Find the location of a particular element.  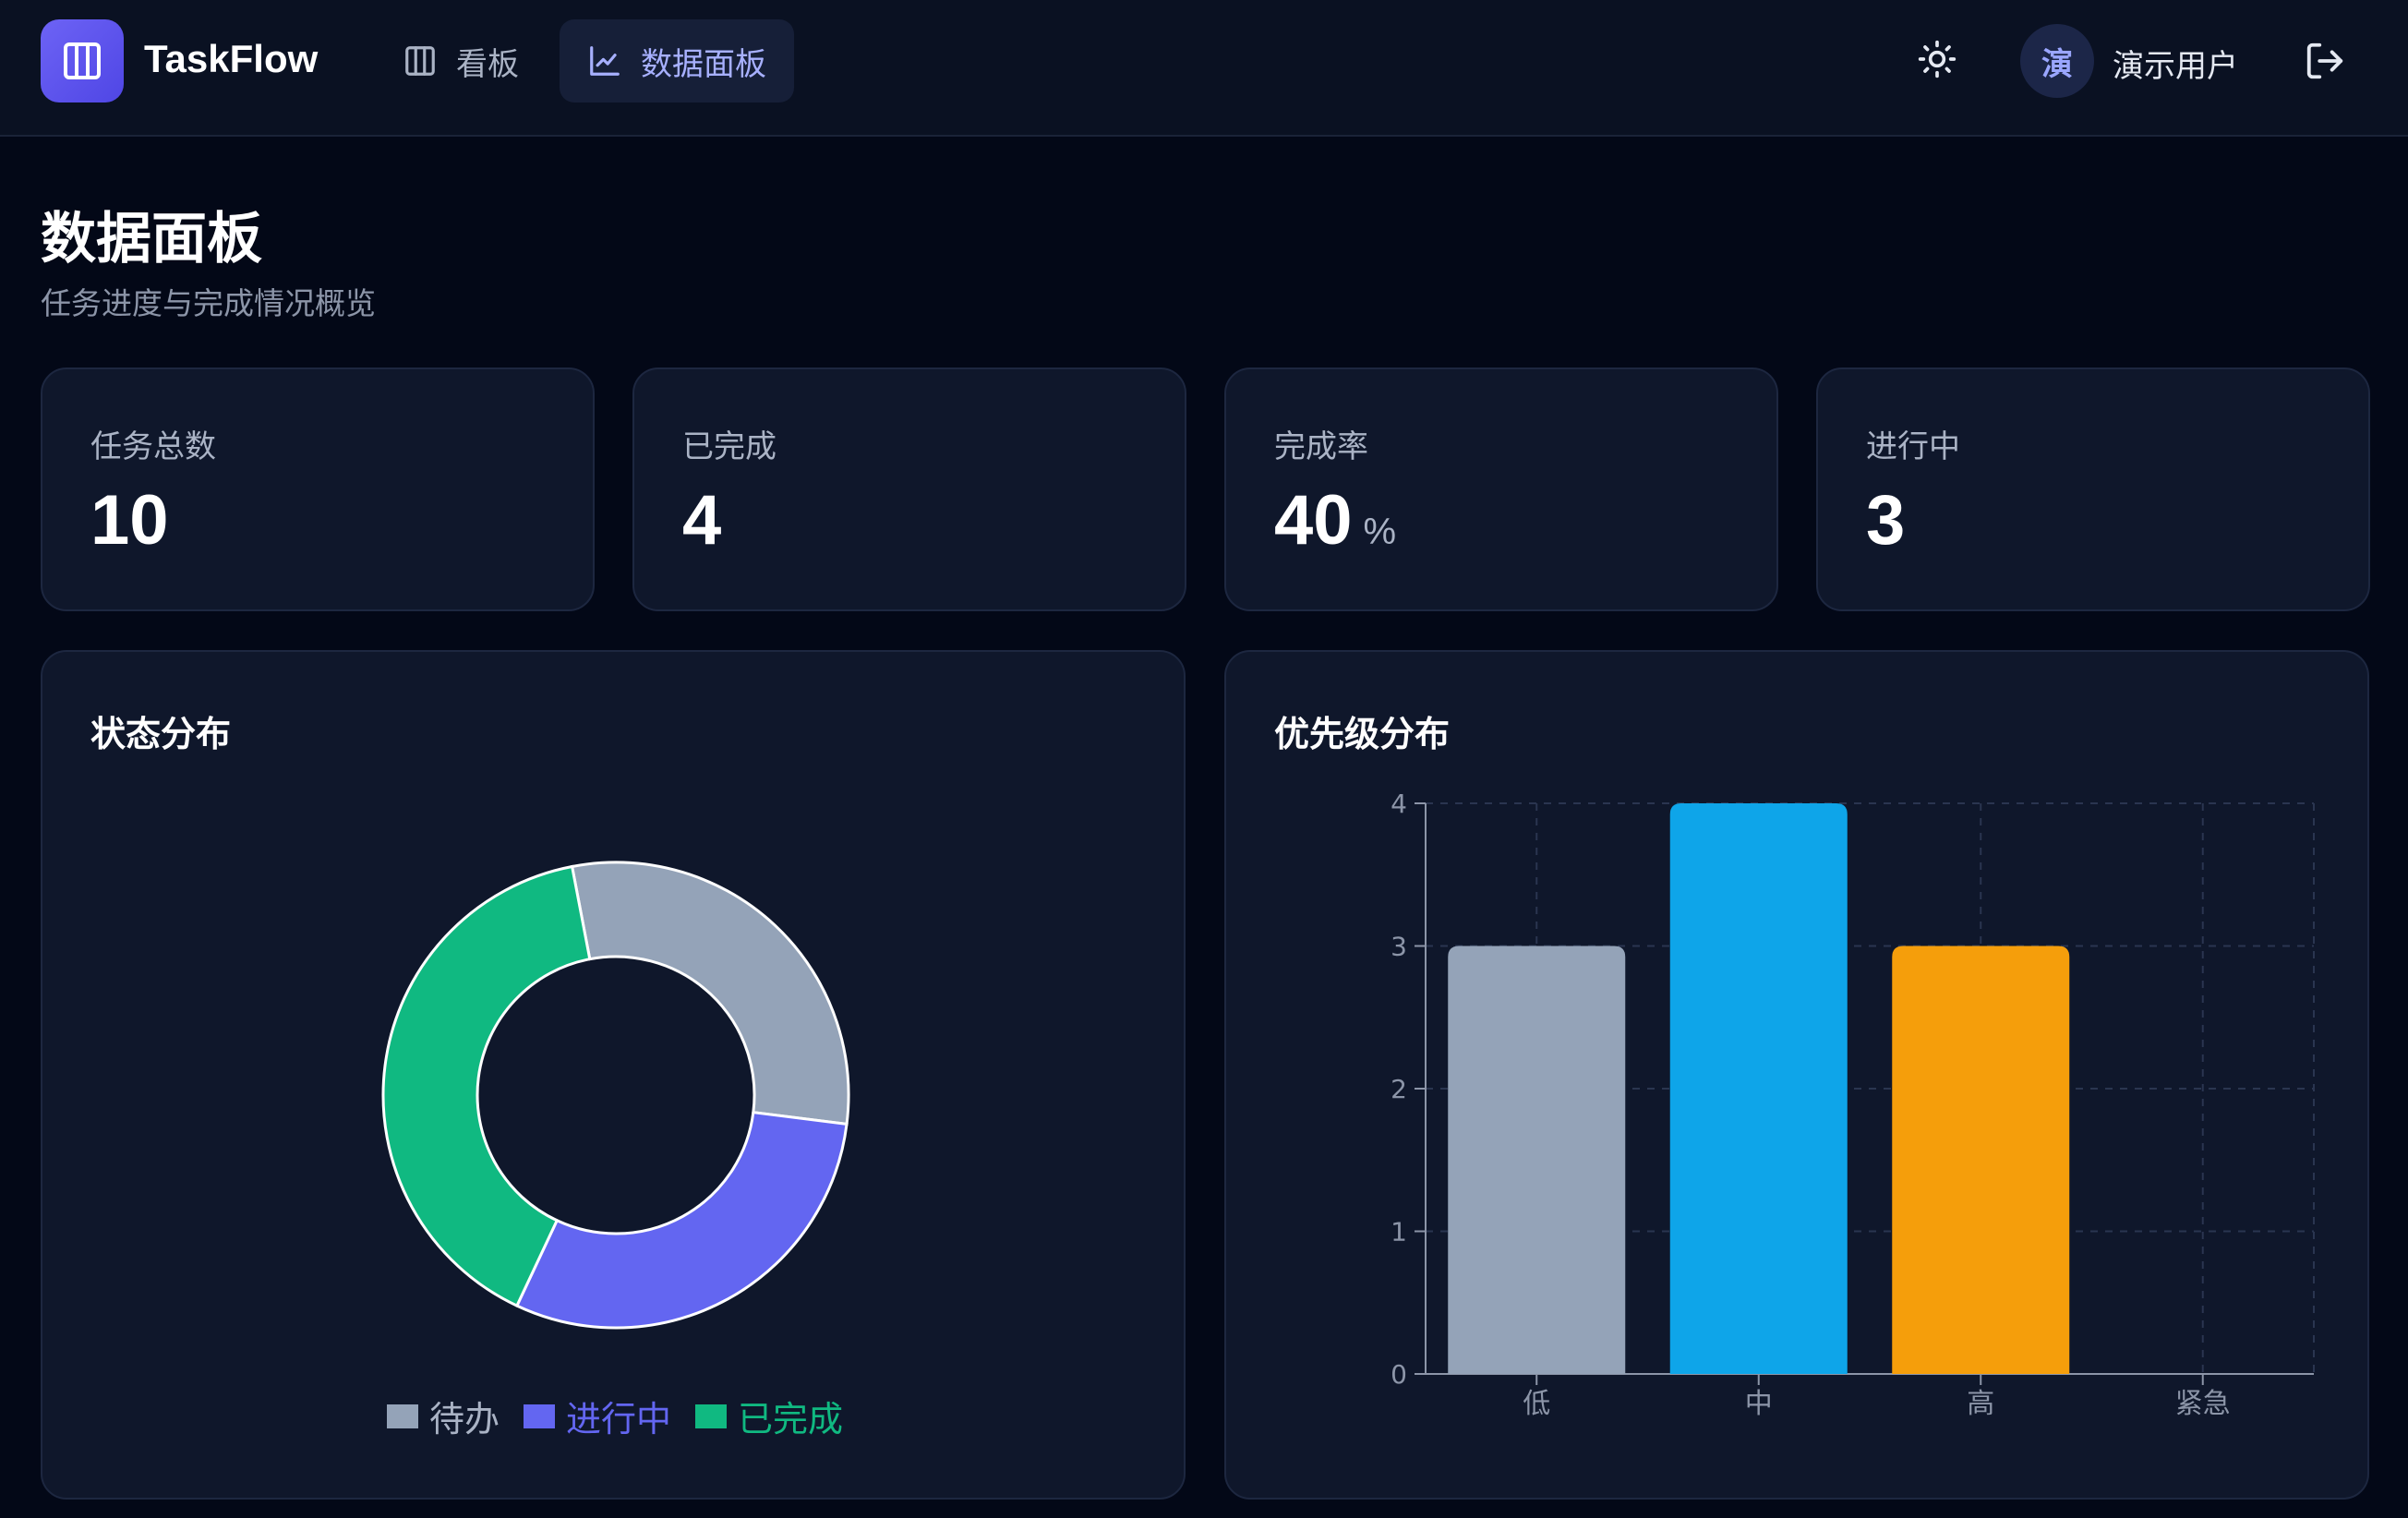

status-donut-chart is located at coordinates (615, 1095).